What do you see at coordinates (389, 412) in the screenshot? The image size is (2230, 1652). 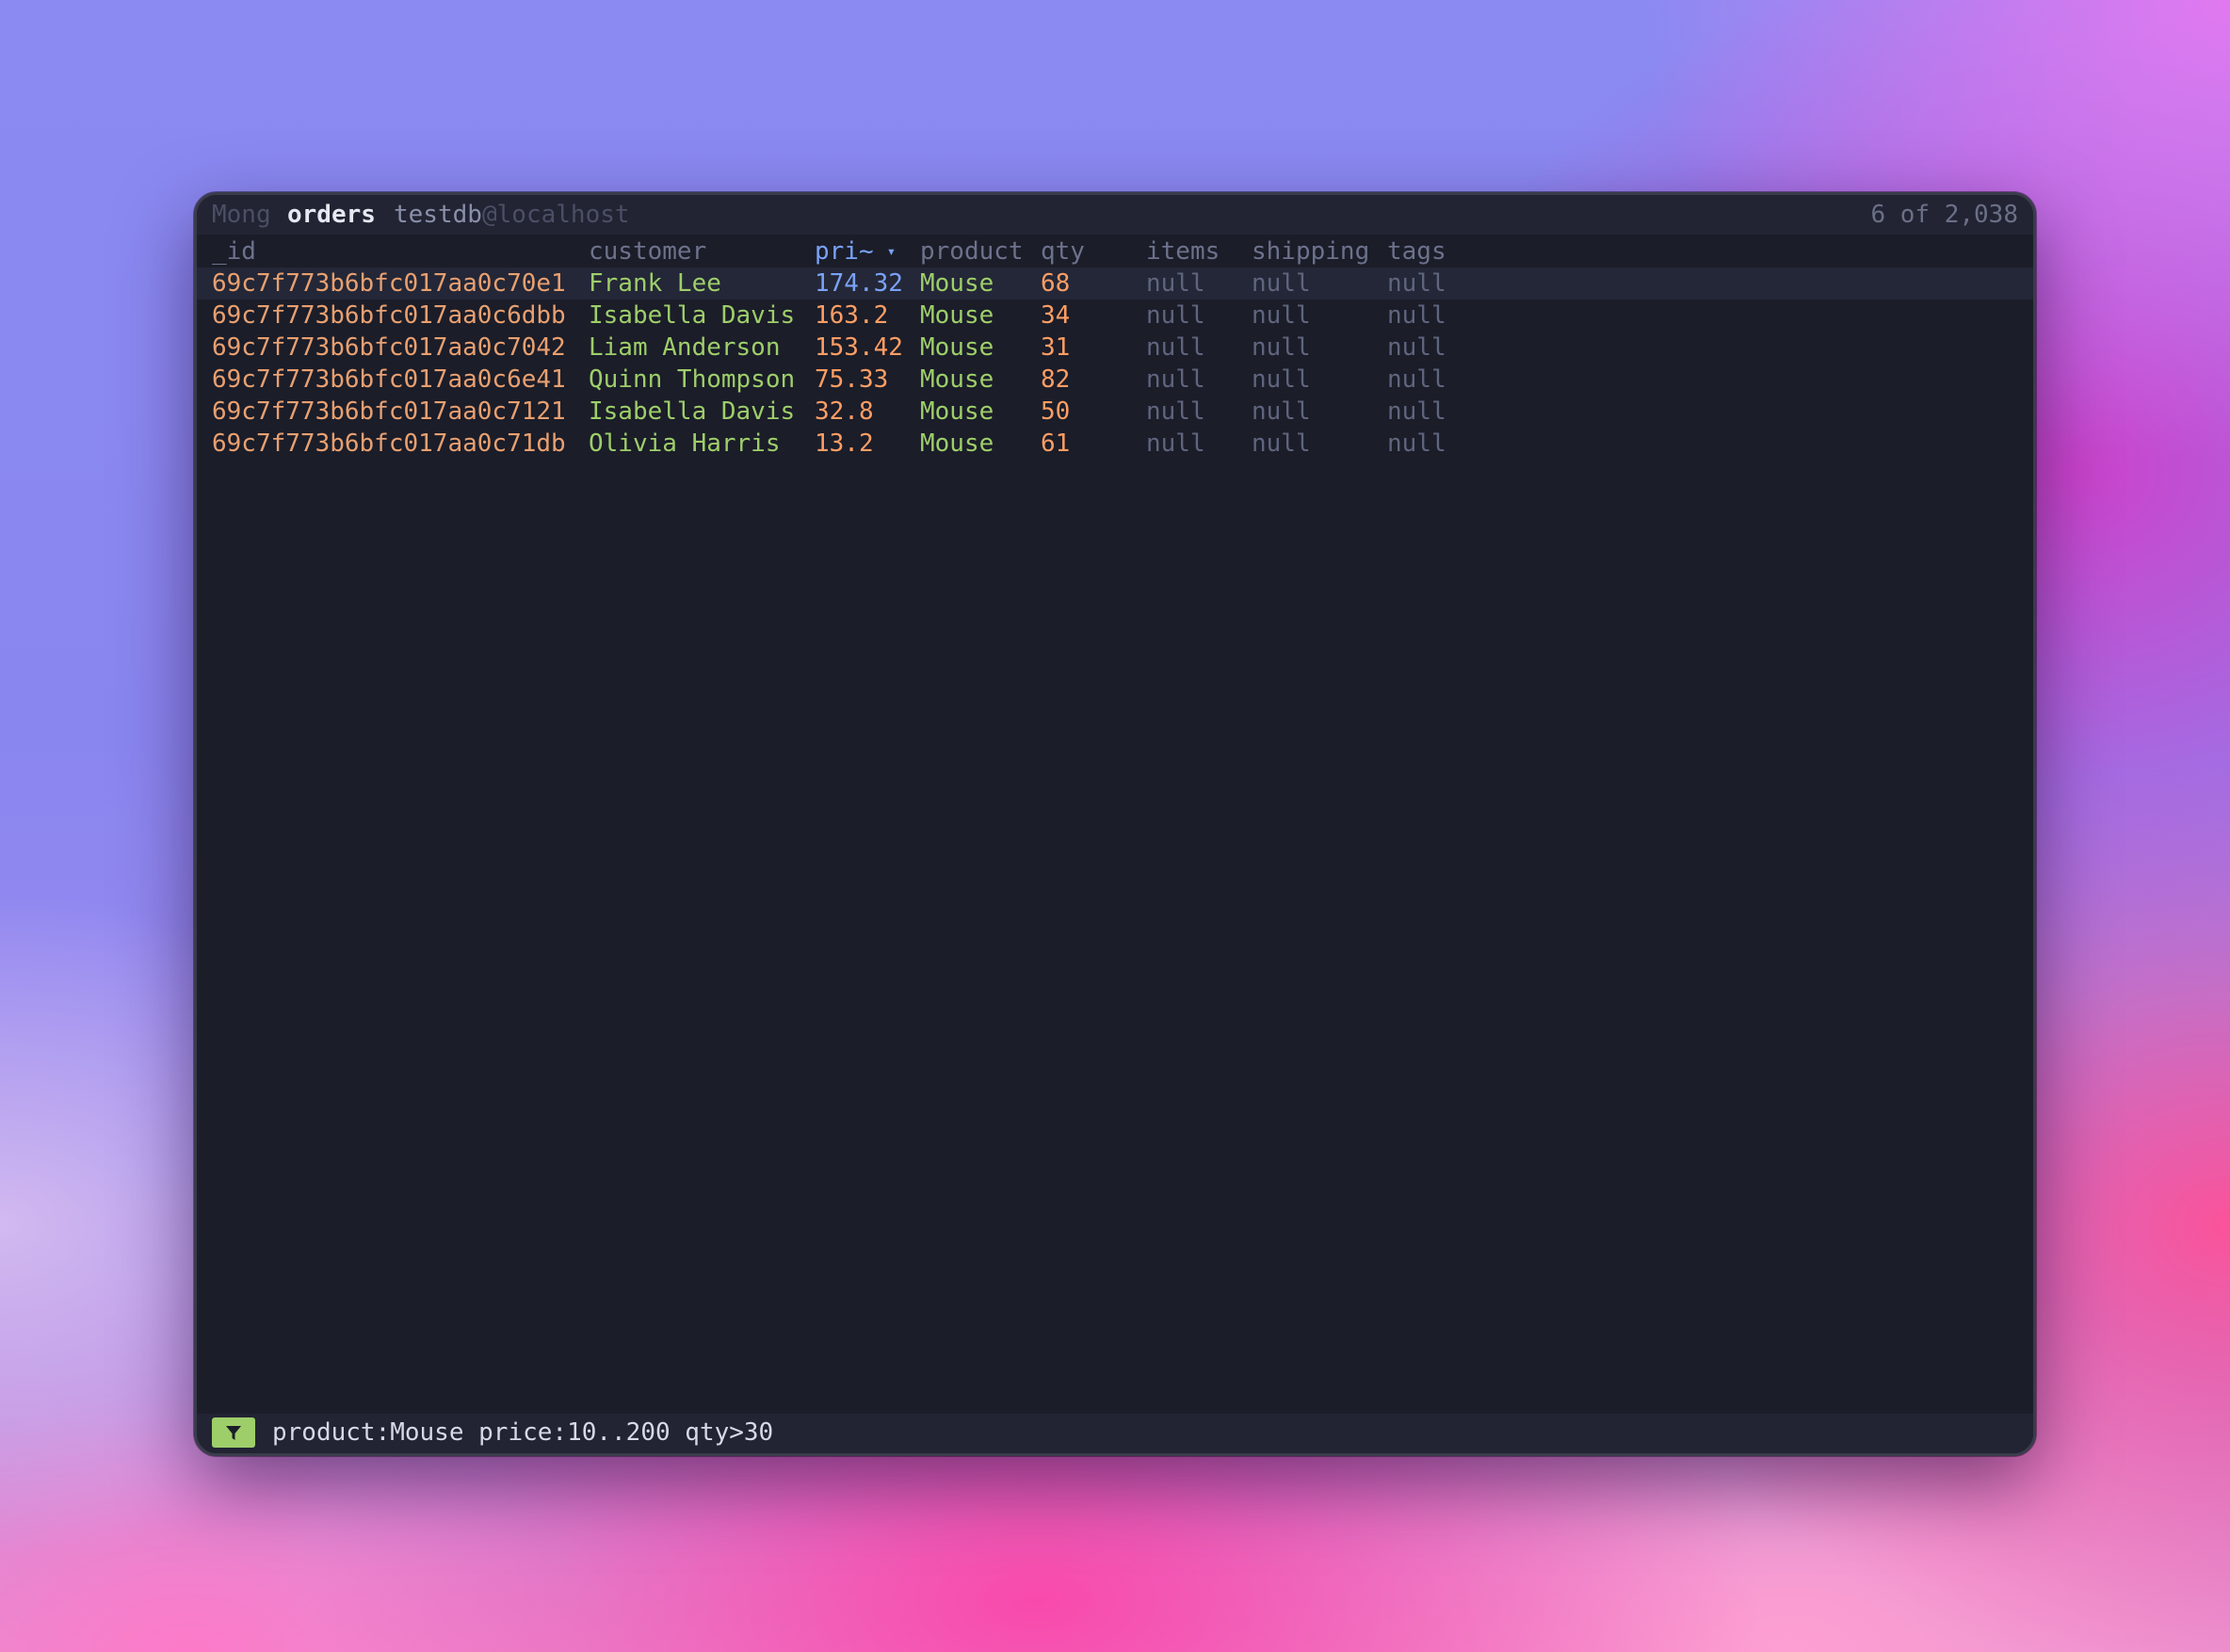 I see `cell-id: 69c7f773b6bfc017aa0c7121` at bounding box center [389, 412].